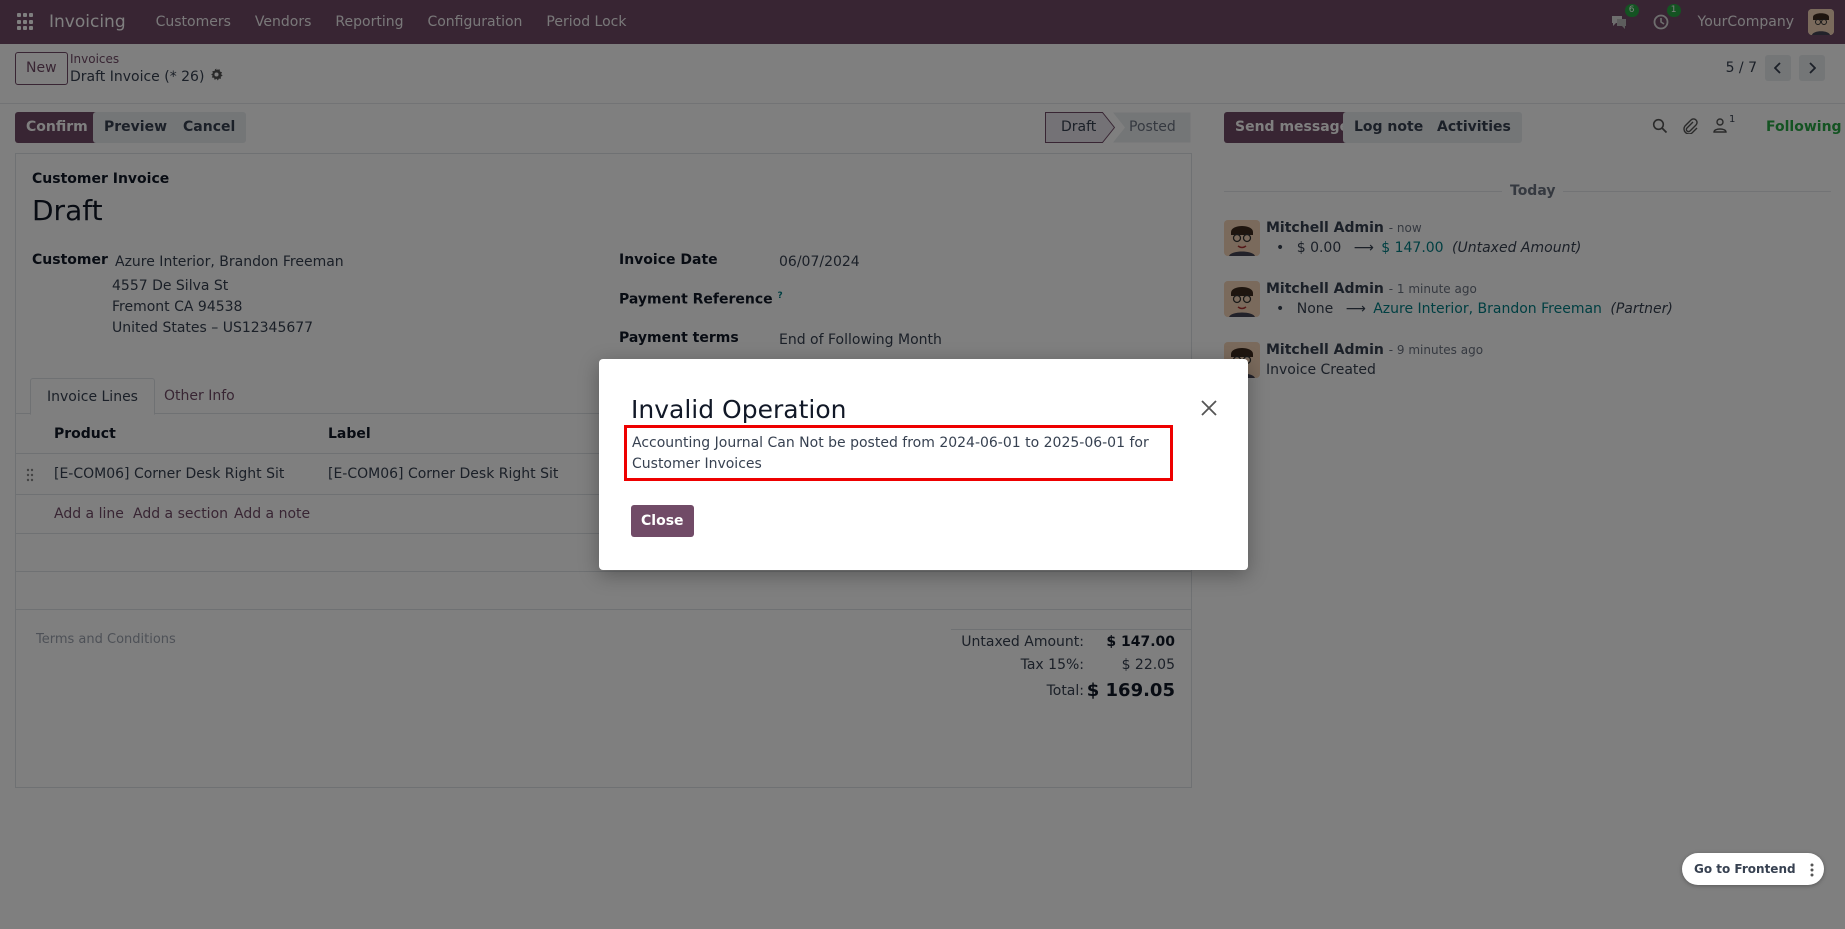  I want to click on go-to-frontend-button: Go to Frontend, so click(1753, 869).